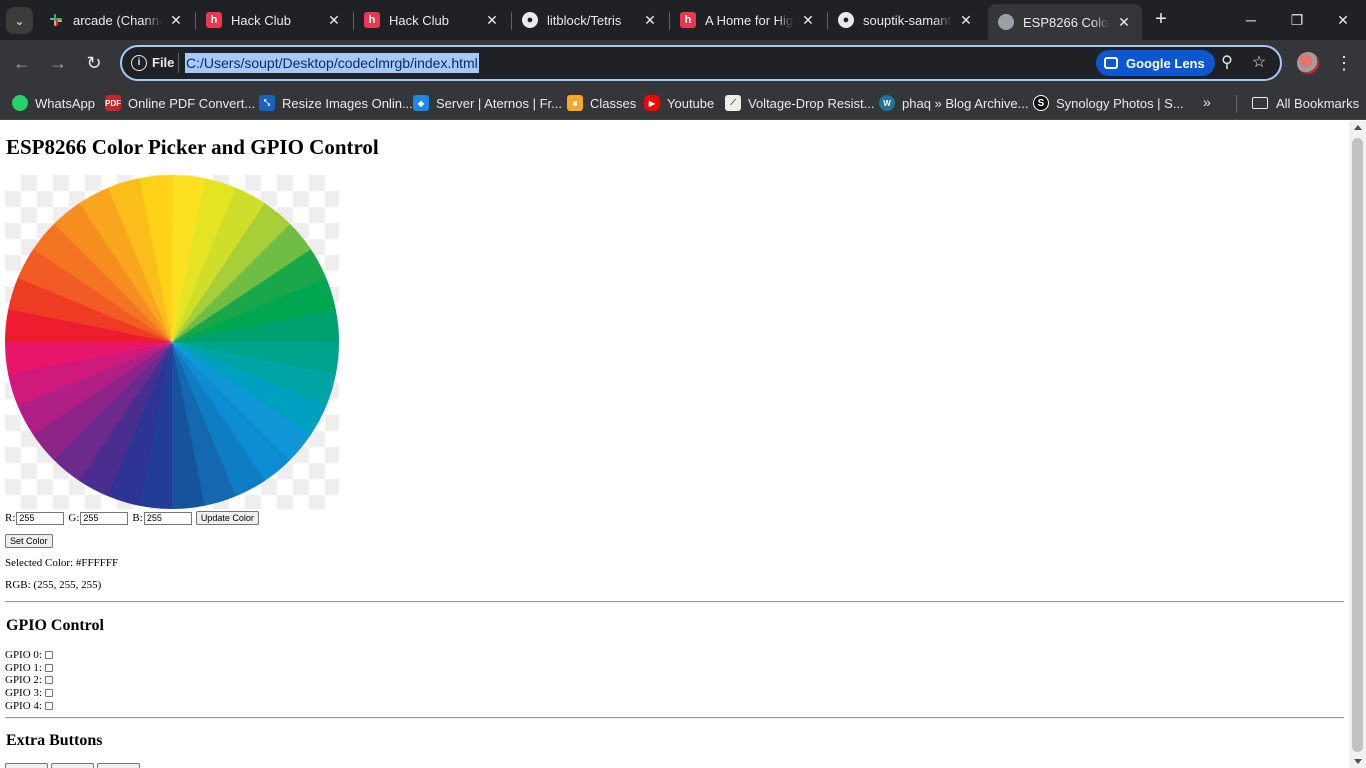 The image size is (1366, 768). I want to click on tab-title: A Home for High School Hackers, so click(749, 20).